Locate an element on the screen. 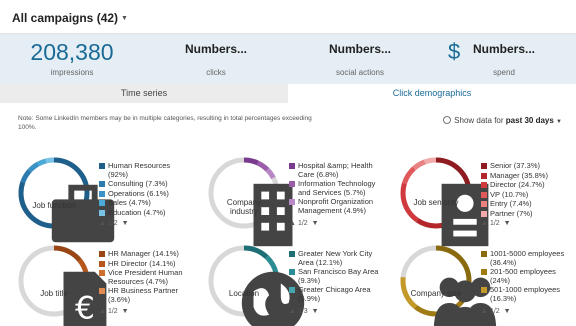 This screenshot has width=576, height=326. legend-item: Greater Chicago Area (5.9%) is located at coordinates (334, 294).